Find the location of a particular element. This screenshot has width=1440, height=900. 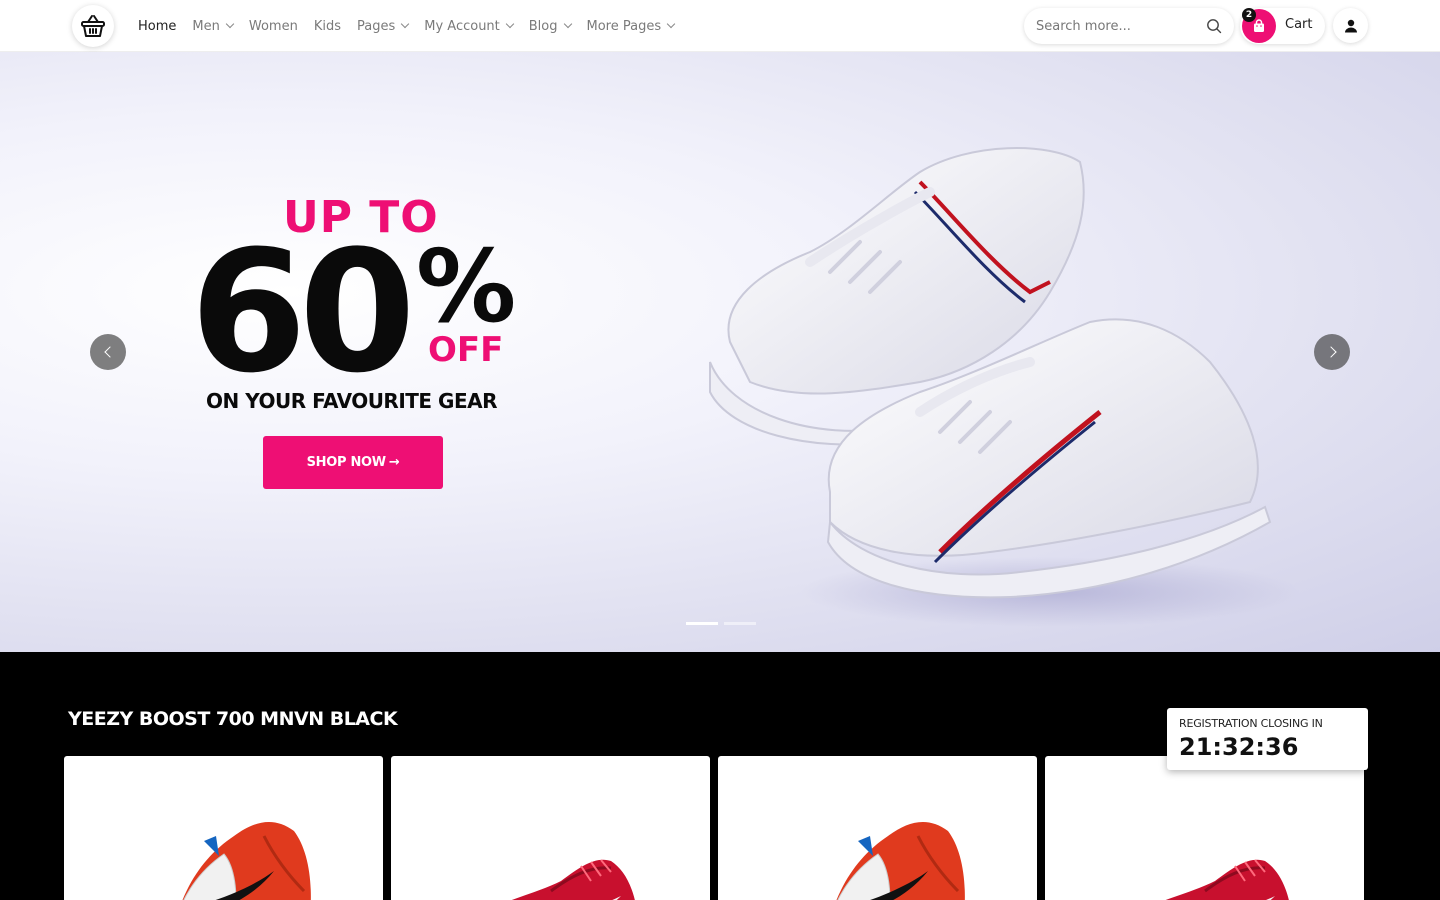

cart-count-badge: 2 is located at coordinates (1249, 15).